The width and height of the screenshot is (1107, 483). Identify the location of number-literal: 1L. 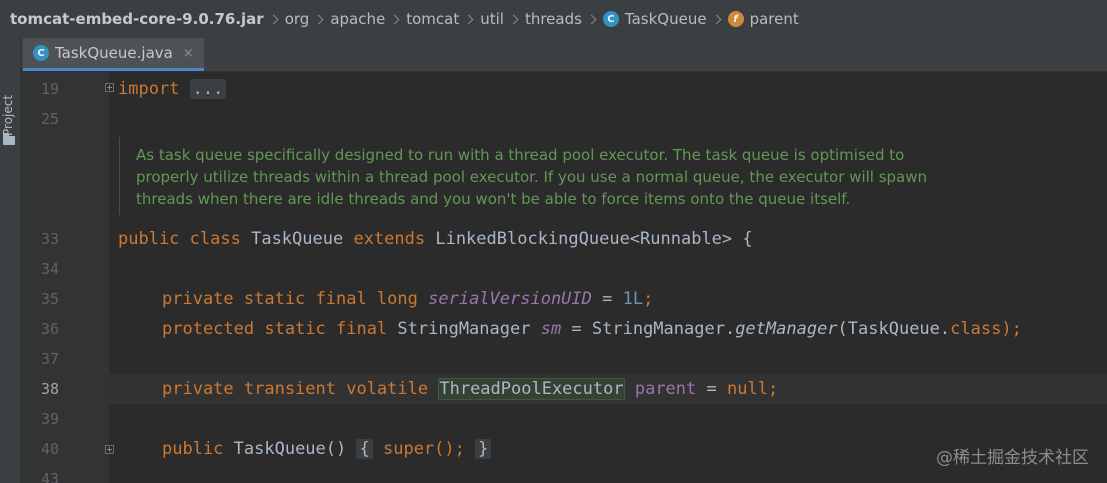
(633, 299).